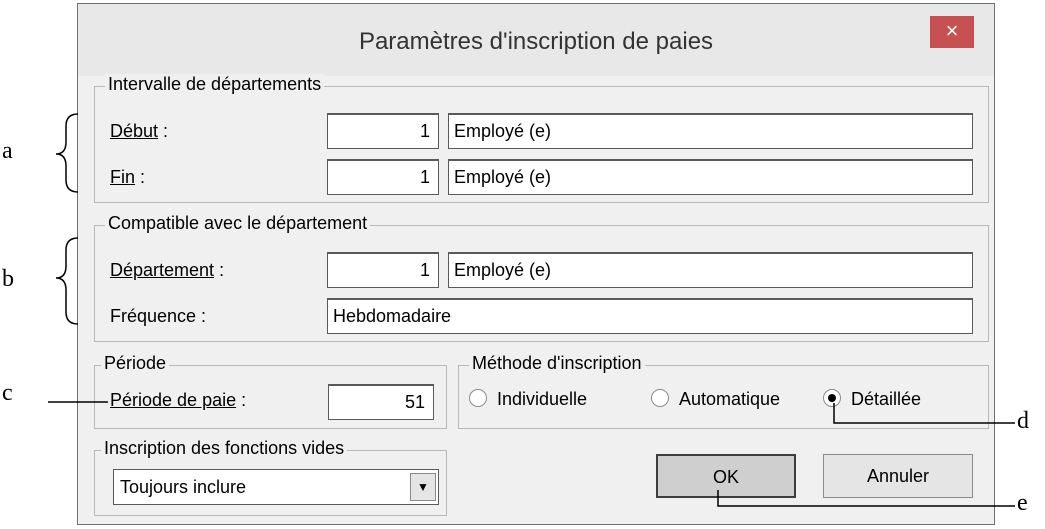 This screenshot has width=1045, height=529. Describe the element at coordinates (67, 153) in the screenshot. I see `brace-a` at that location.